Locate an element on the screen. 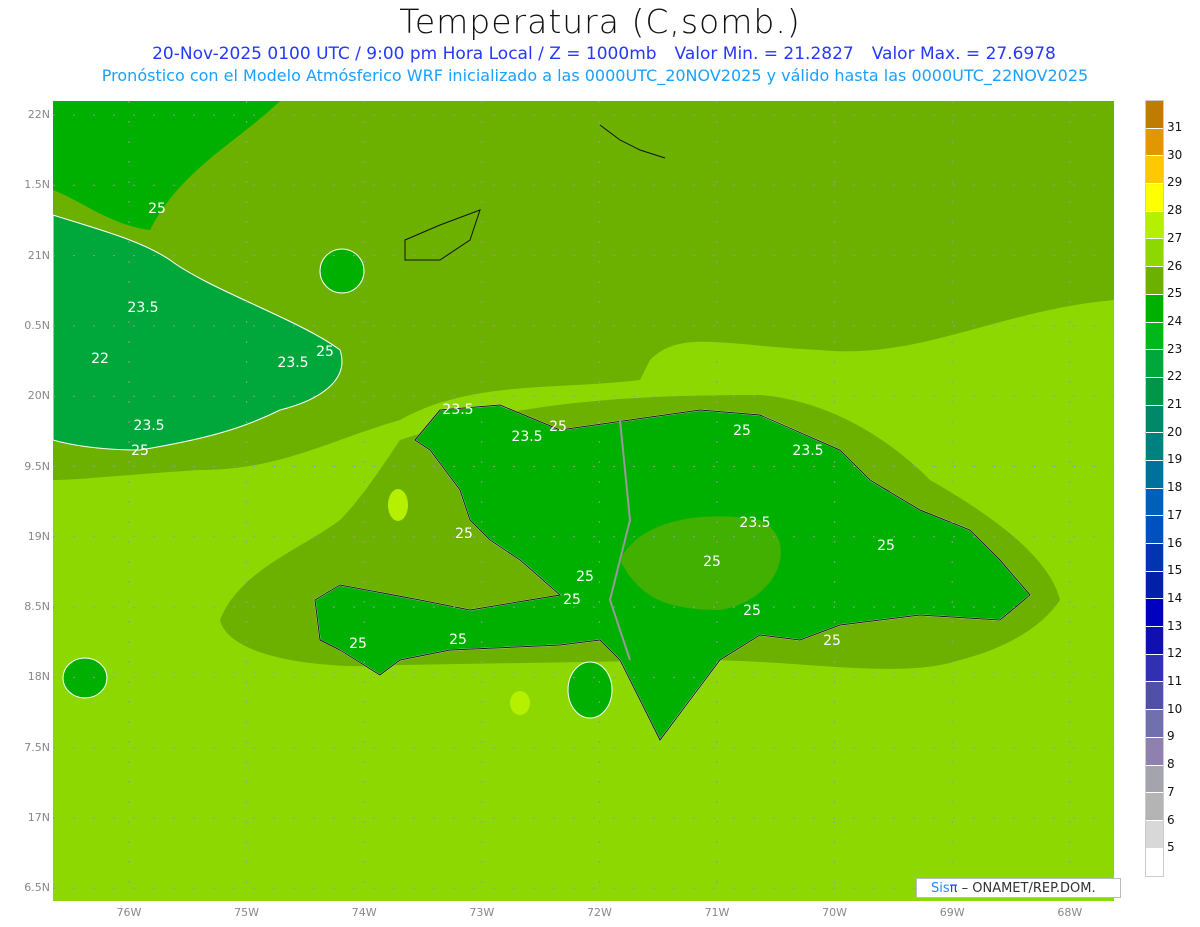 This screenshot has width=1200, height=927. lat-label: 22N is located at coordinates (38, 114).